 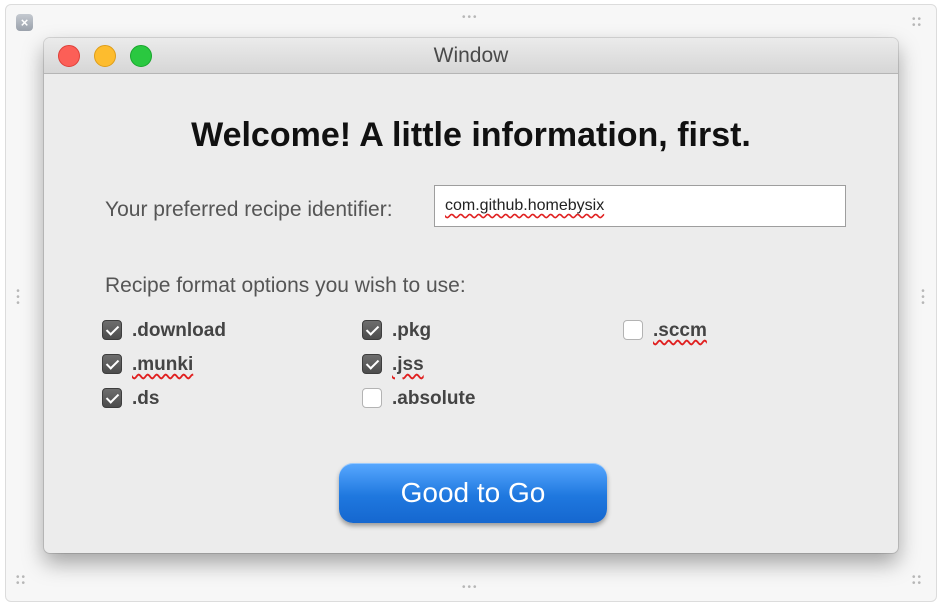 I want to click on resize-handle-top-right: •• ••, so click(x=917, y=23).